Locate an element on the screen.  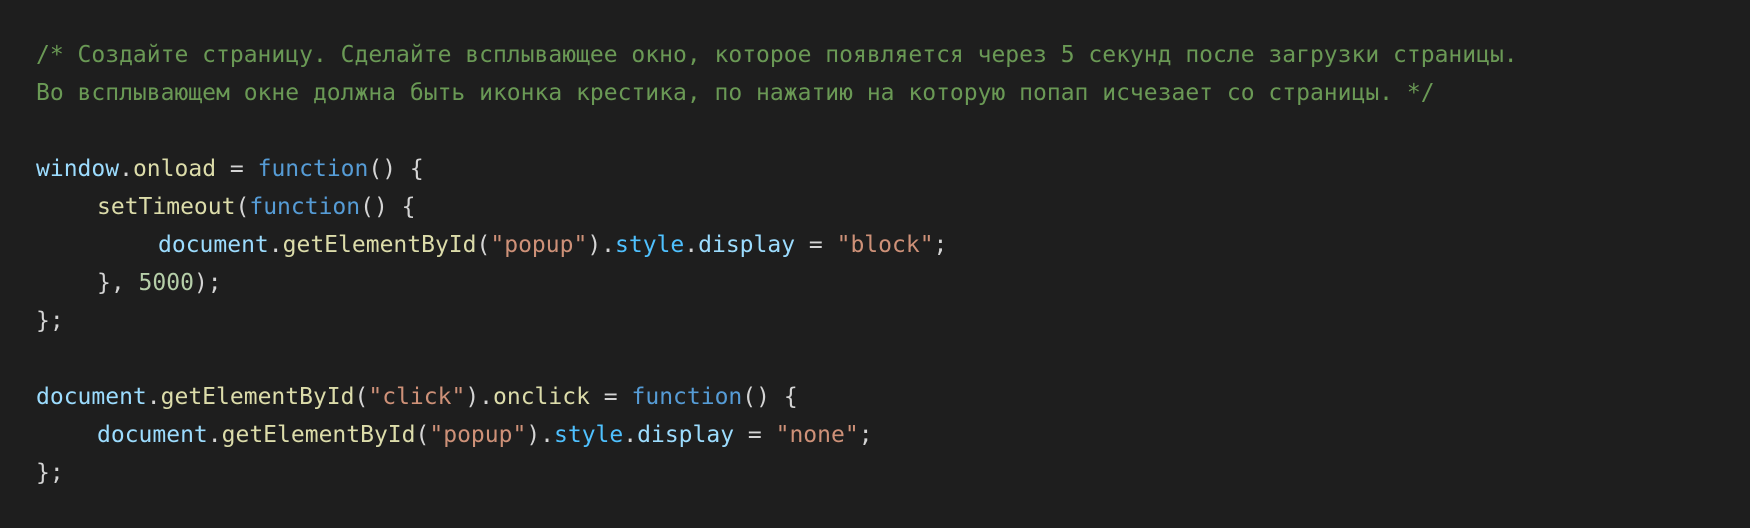
token-click-string: "click" is located at coordinates (417, 397).